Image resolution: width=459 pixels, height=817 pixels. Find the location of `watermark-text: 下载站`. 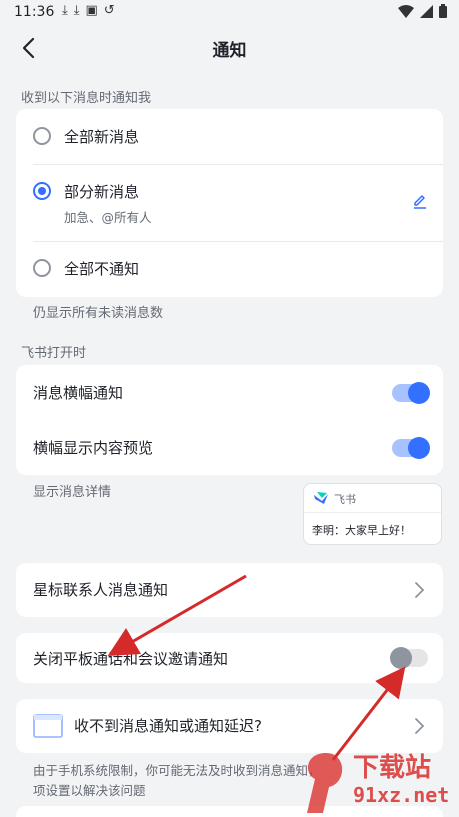

watermark-text: 下载站 is located at coordinates (392, 768).